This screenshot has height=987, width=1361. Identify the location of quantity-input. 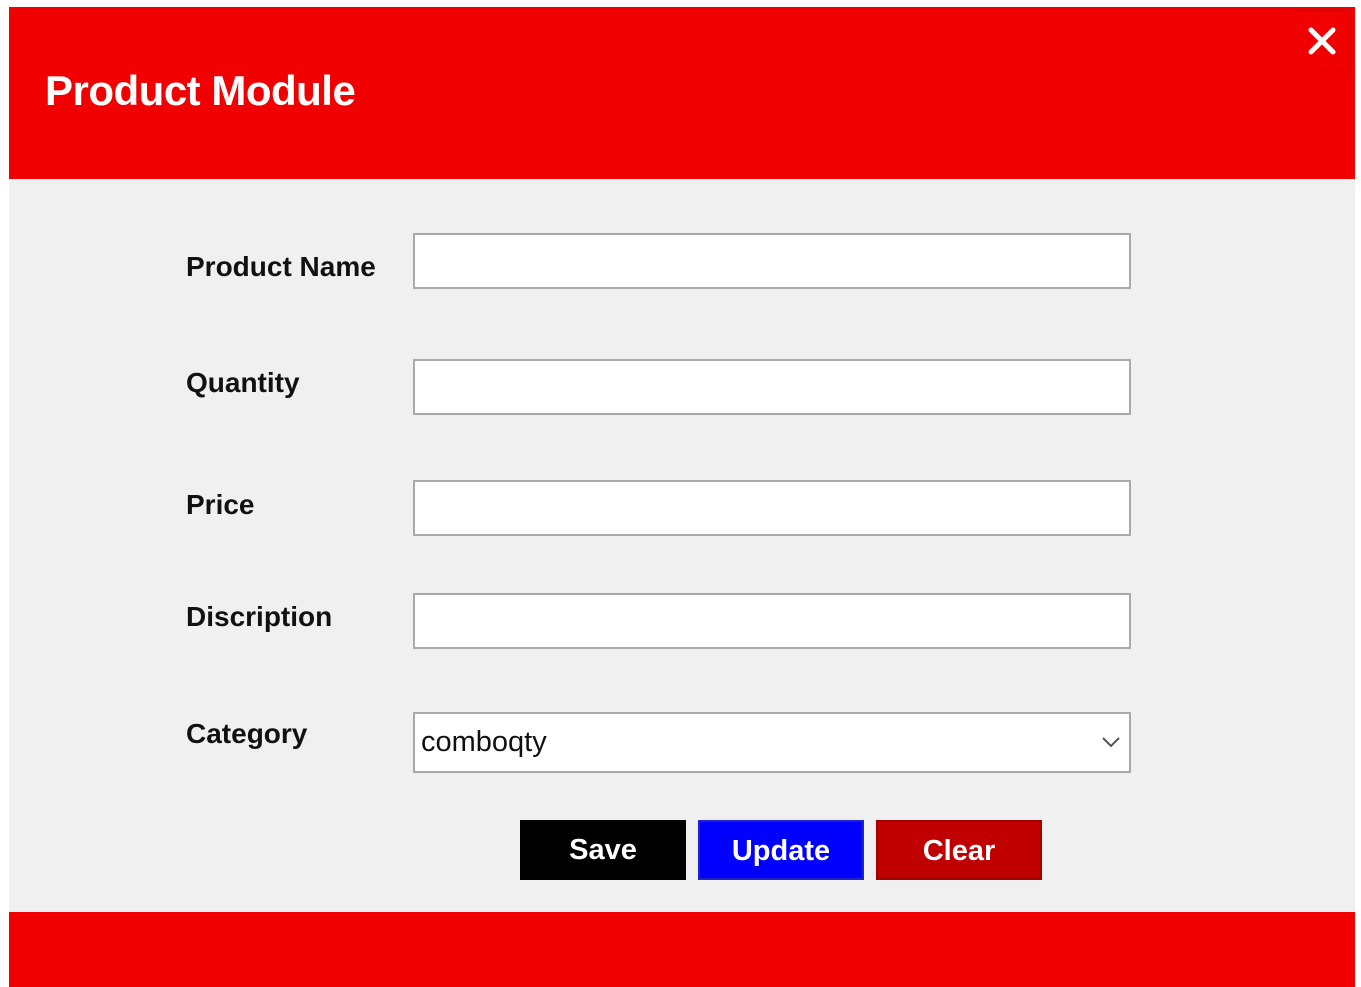
(772, 387).